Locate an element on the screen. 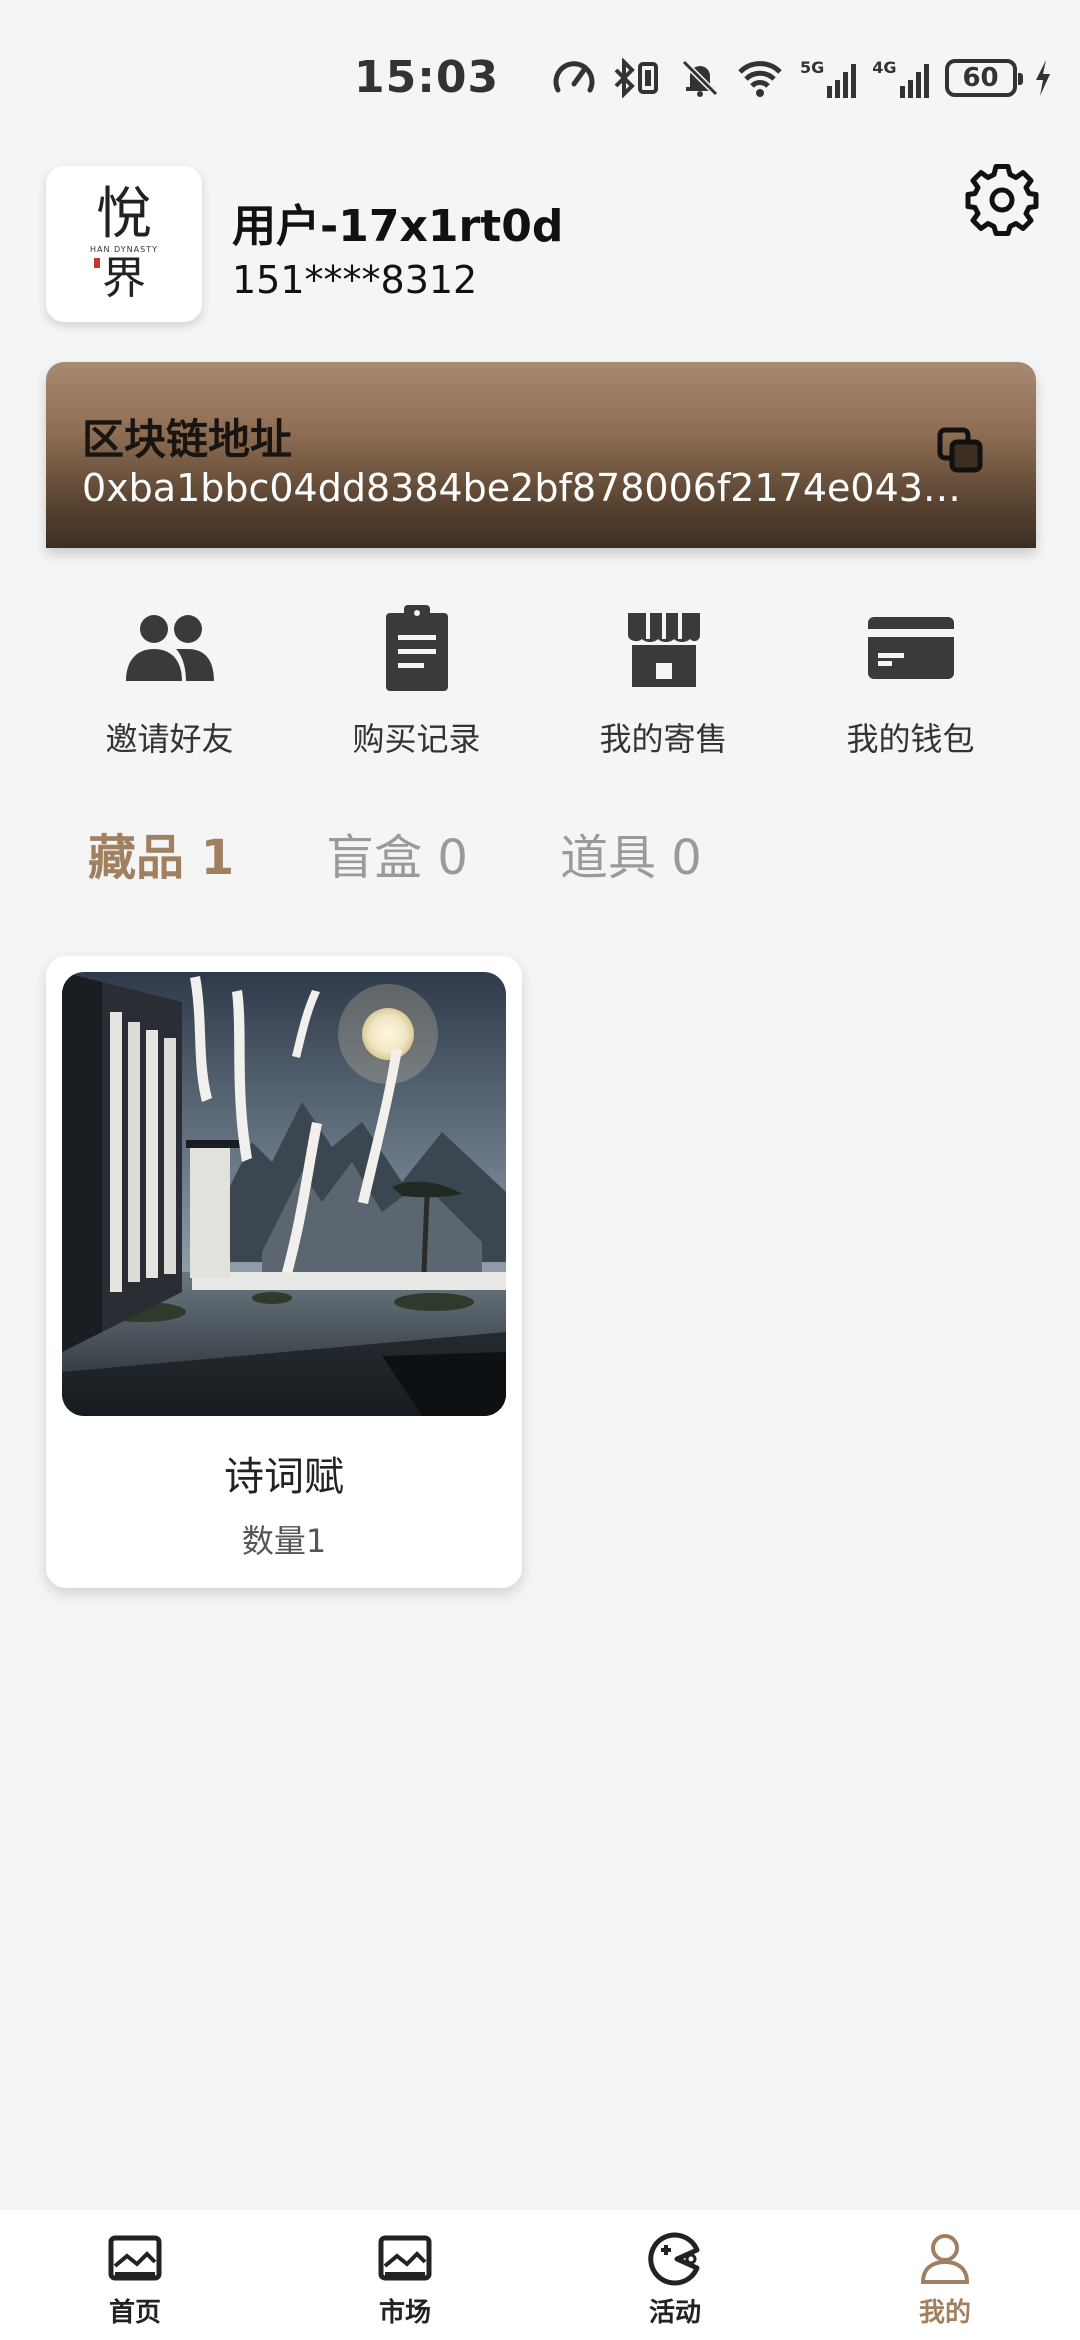 Image resolution: width=1080 pixels, height=2340 pixels. nav-home-label: 首页 is located at coordinates (134, 2313).